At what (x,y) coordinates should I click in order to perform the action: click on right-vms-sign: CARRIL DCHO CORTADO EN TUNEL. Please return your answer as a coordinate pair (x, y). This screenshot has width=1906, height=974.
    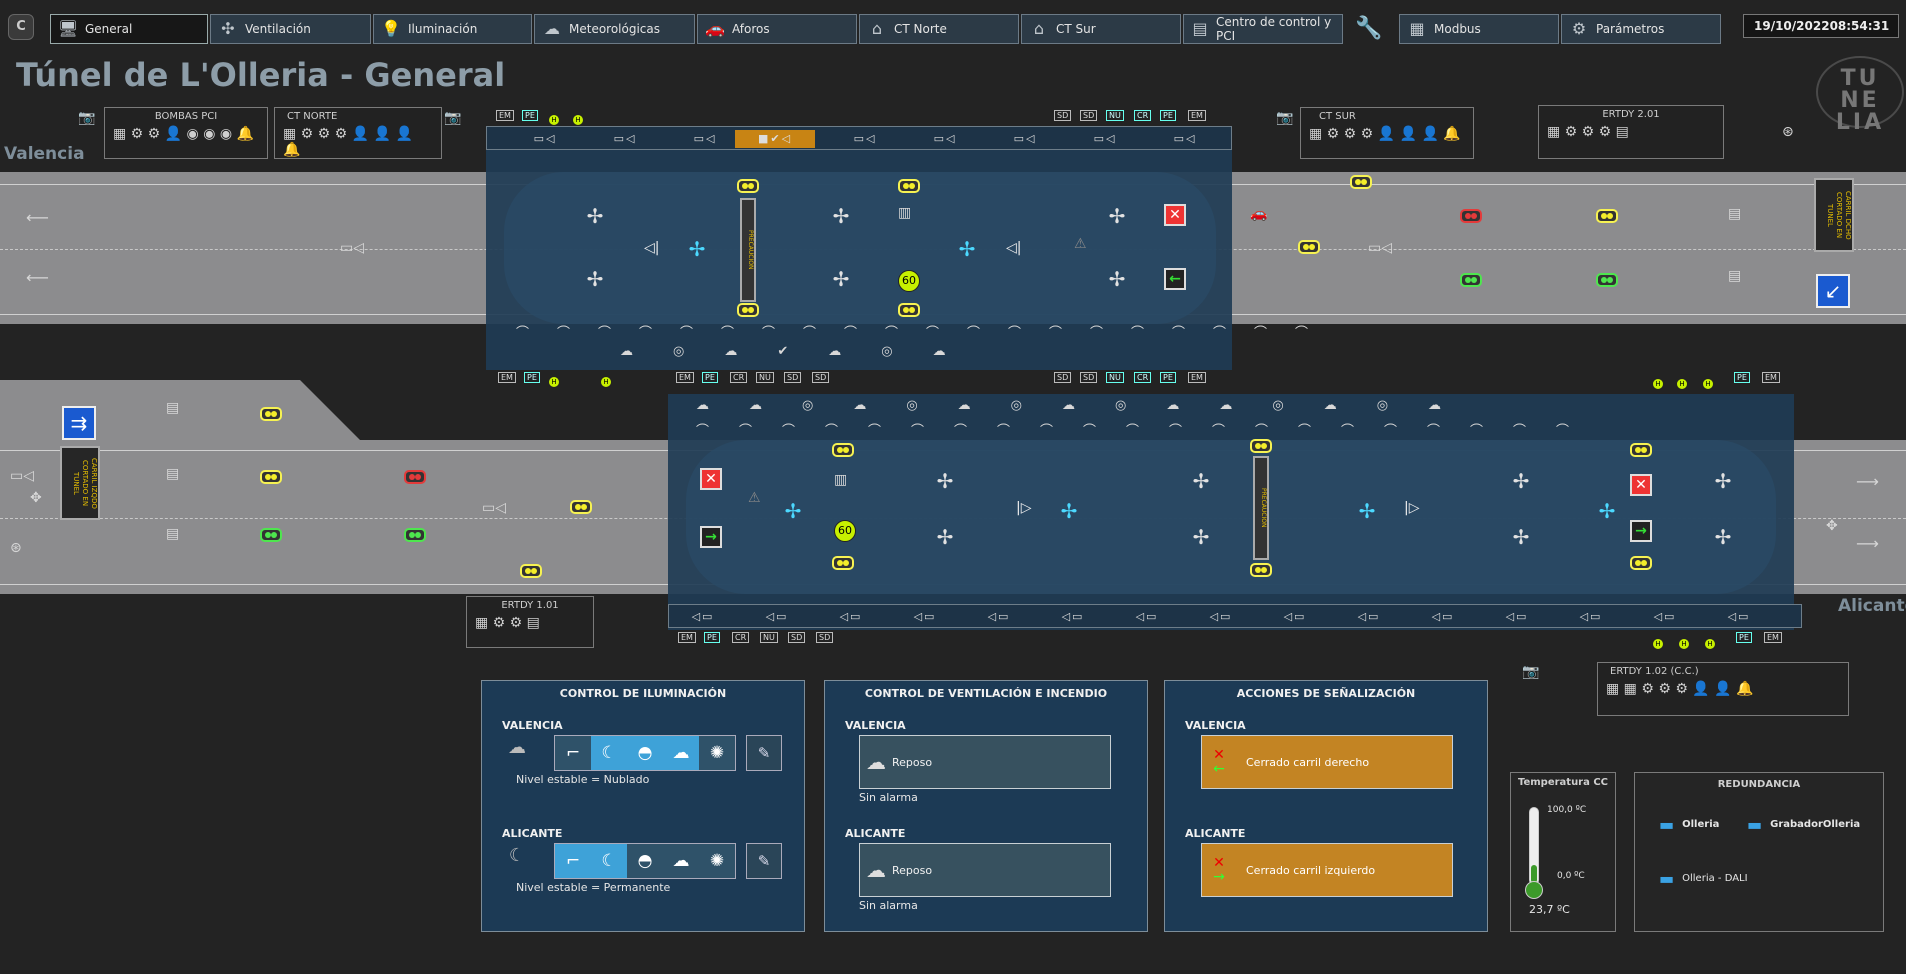
    Looking at the image, I should click on (1834, 215).